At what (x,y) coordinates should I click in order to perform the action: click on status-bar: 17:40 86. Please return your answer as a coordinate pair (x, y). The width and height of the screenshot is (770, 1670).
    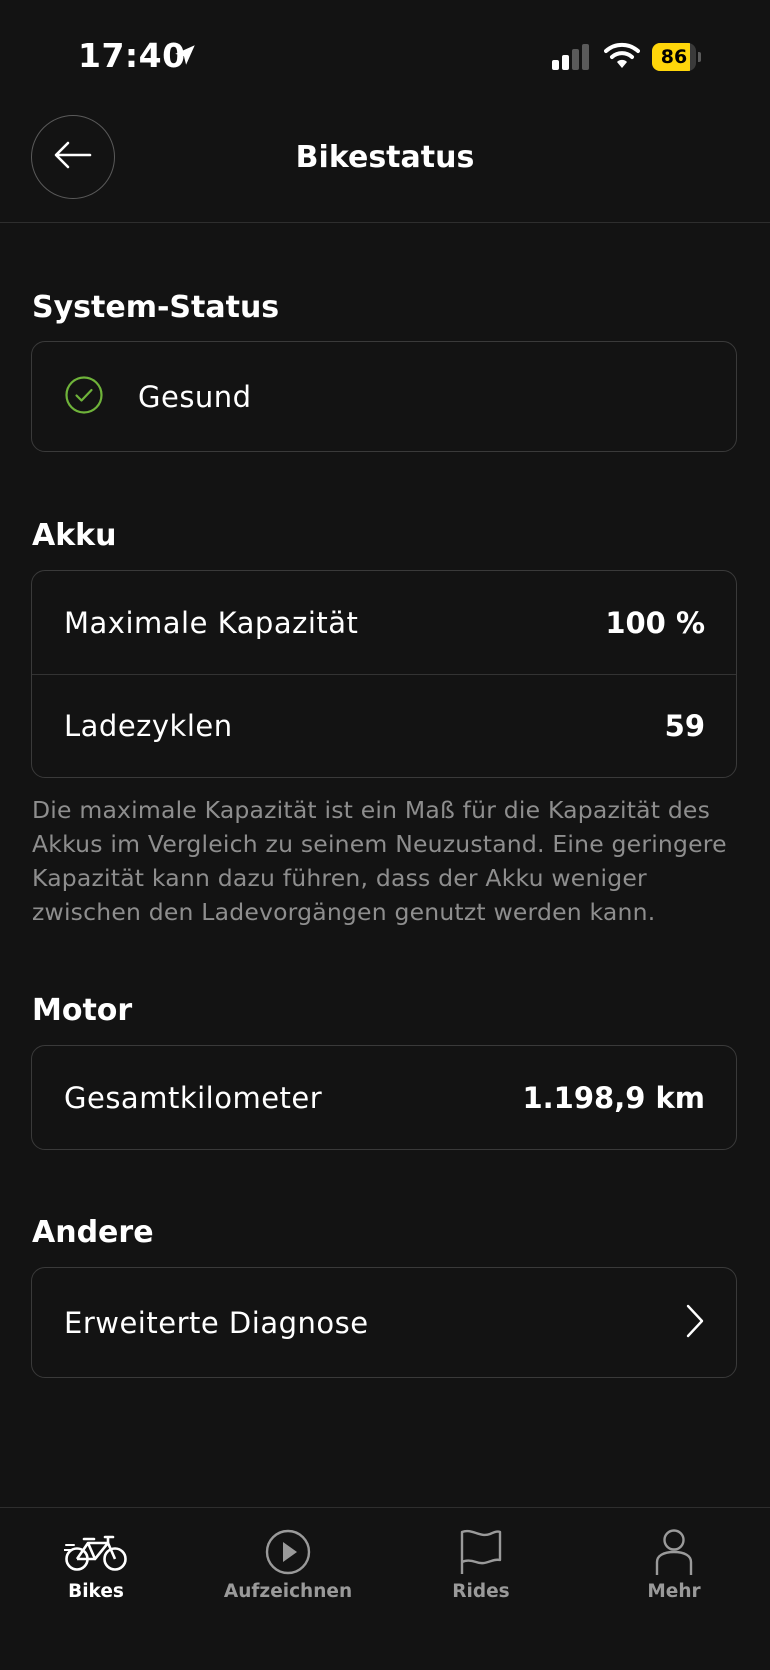
    Looking at the image, I should click on (385, 55).